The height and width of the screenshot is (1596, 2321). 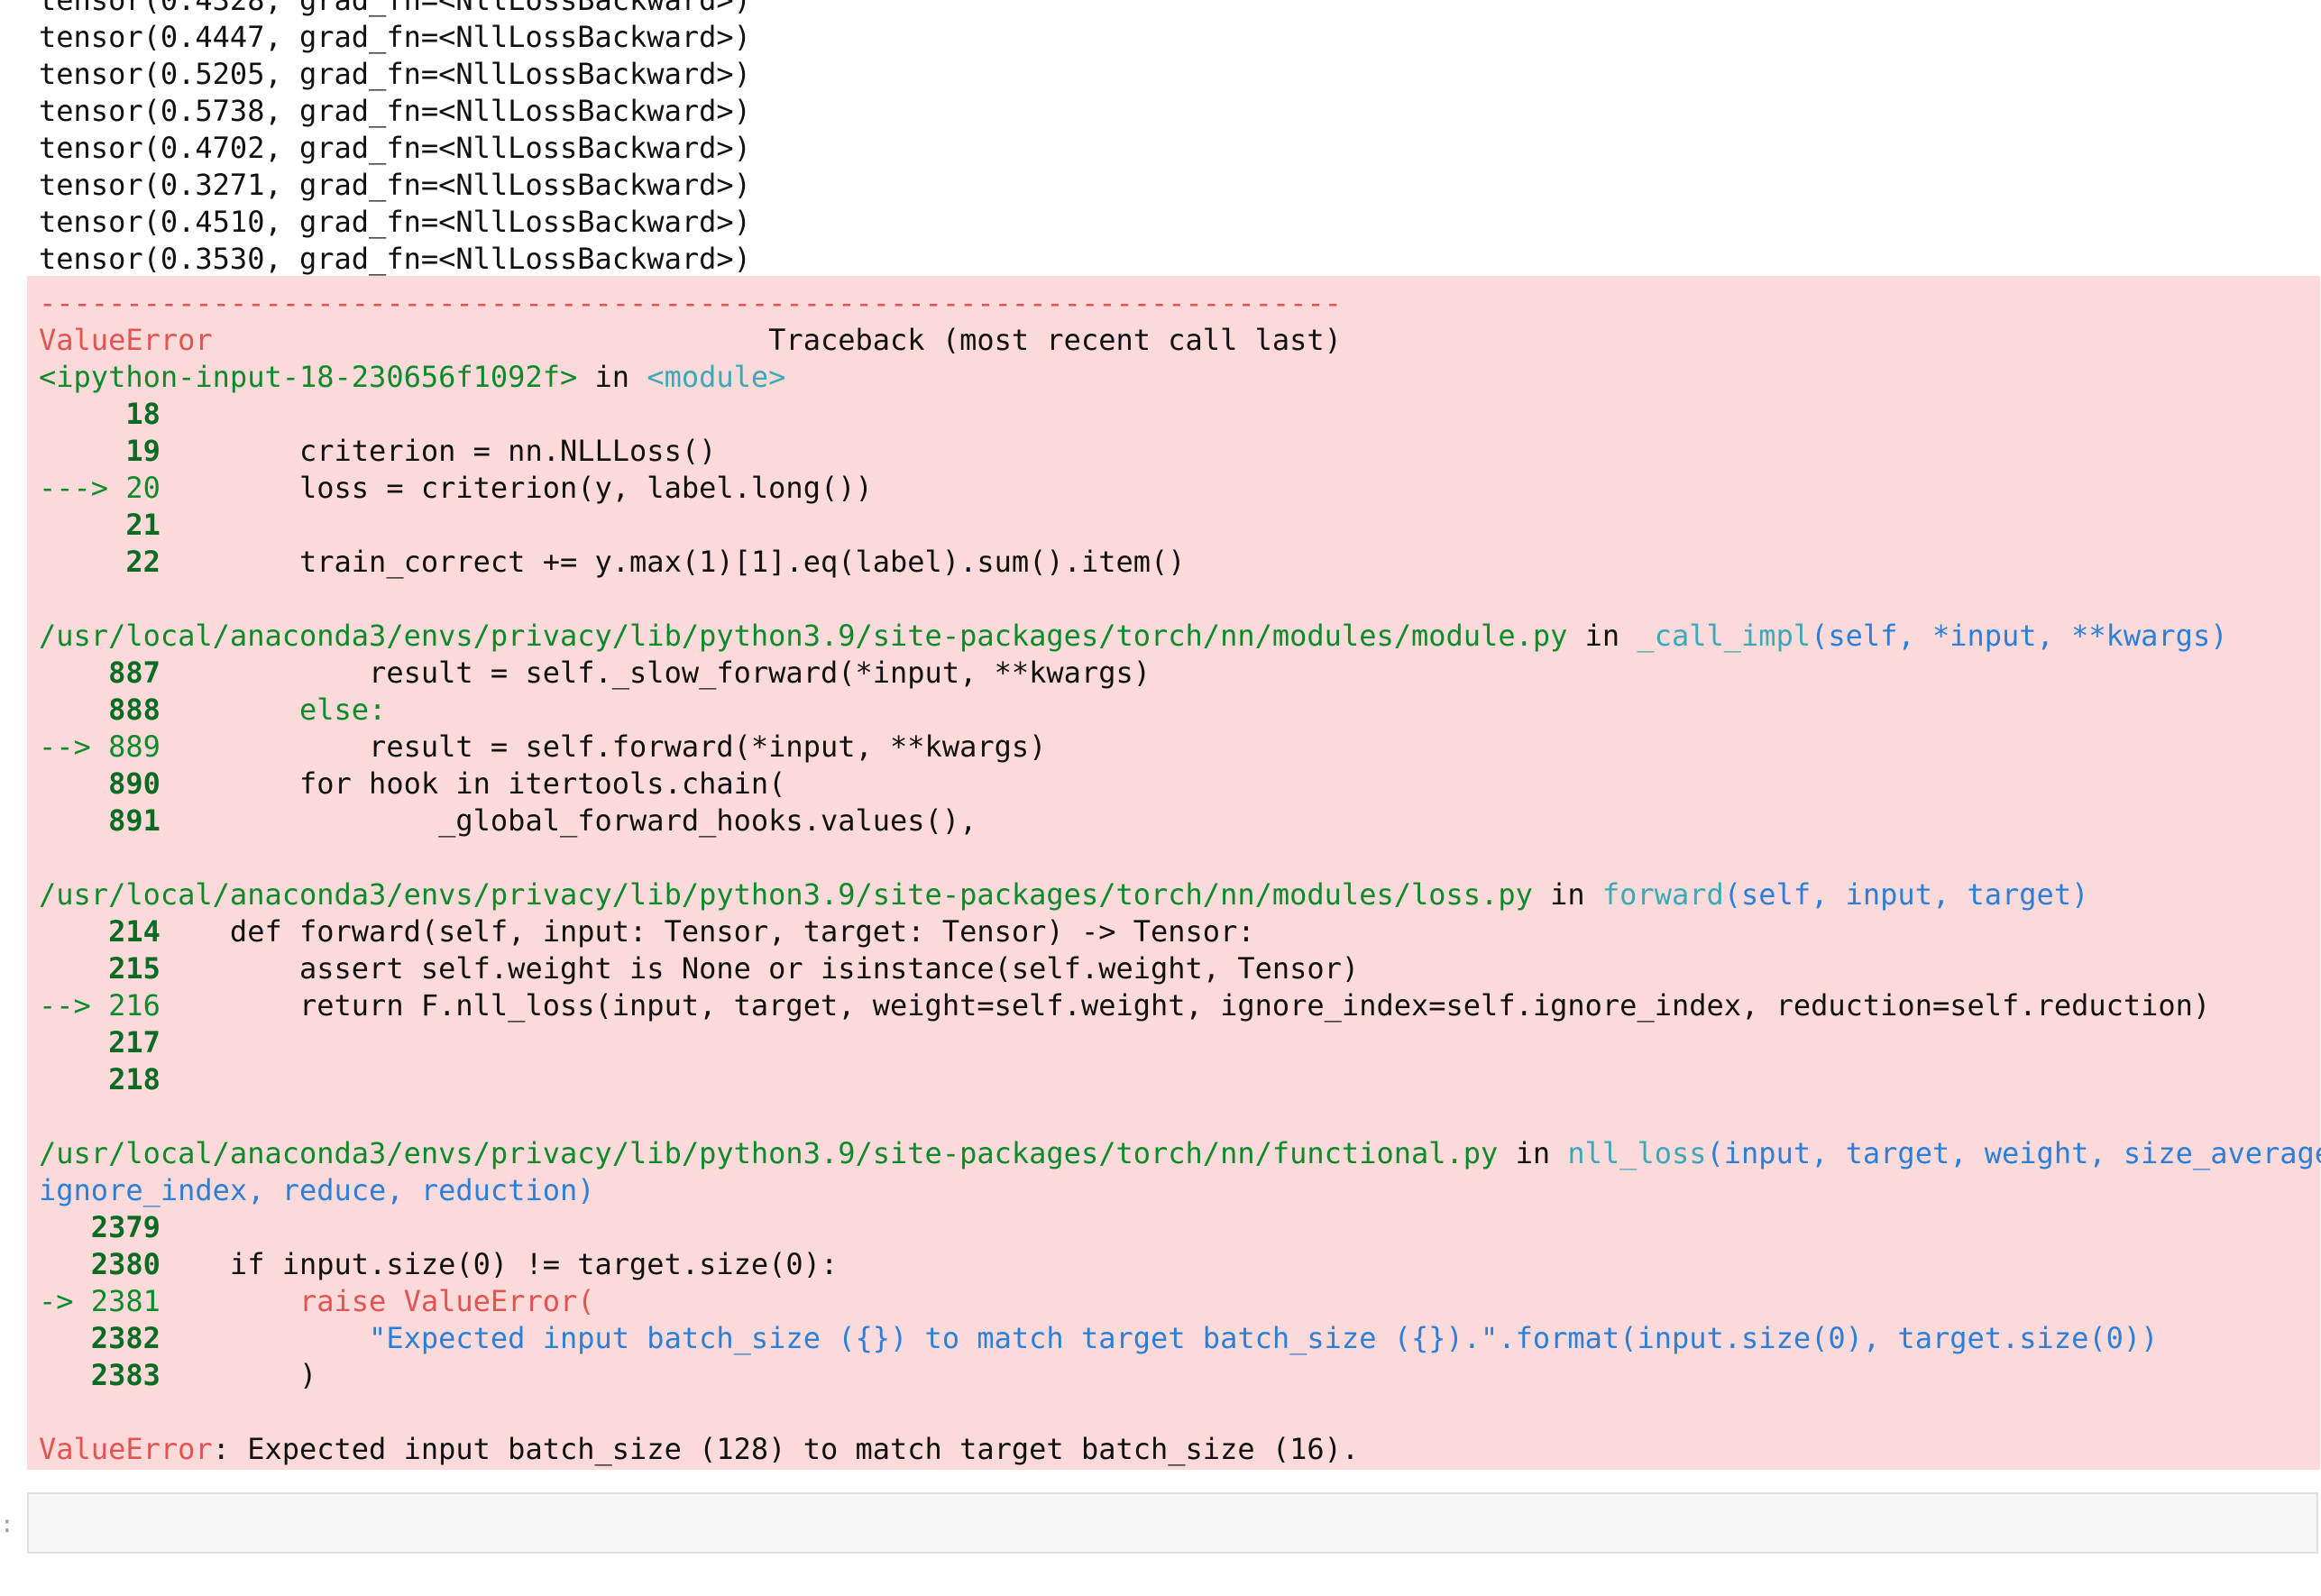 What do you see at coordinates (134, 673) in the screenshot?
I see `line-number: 887` at bounding box center [134, 673].